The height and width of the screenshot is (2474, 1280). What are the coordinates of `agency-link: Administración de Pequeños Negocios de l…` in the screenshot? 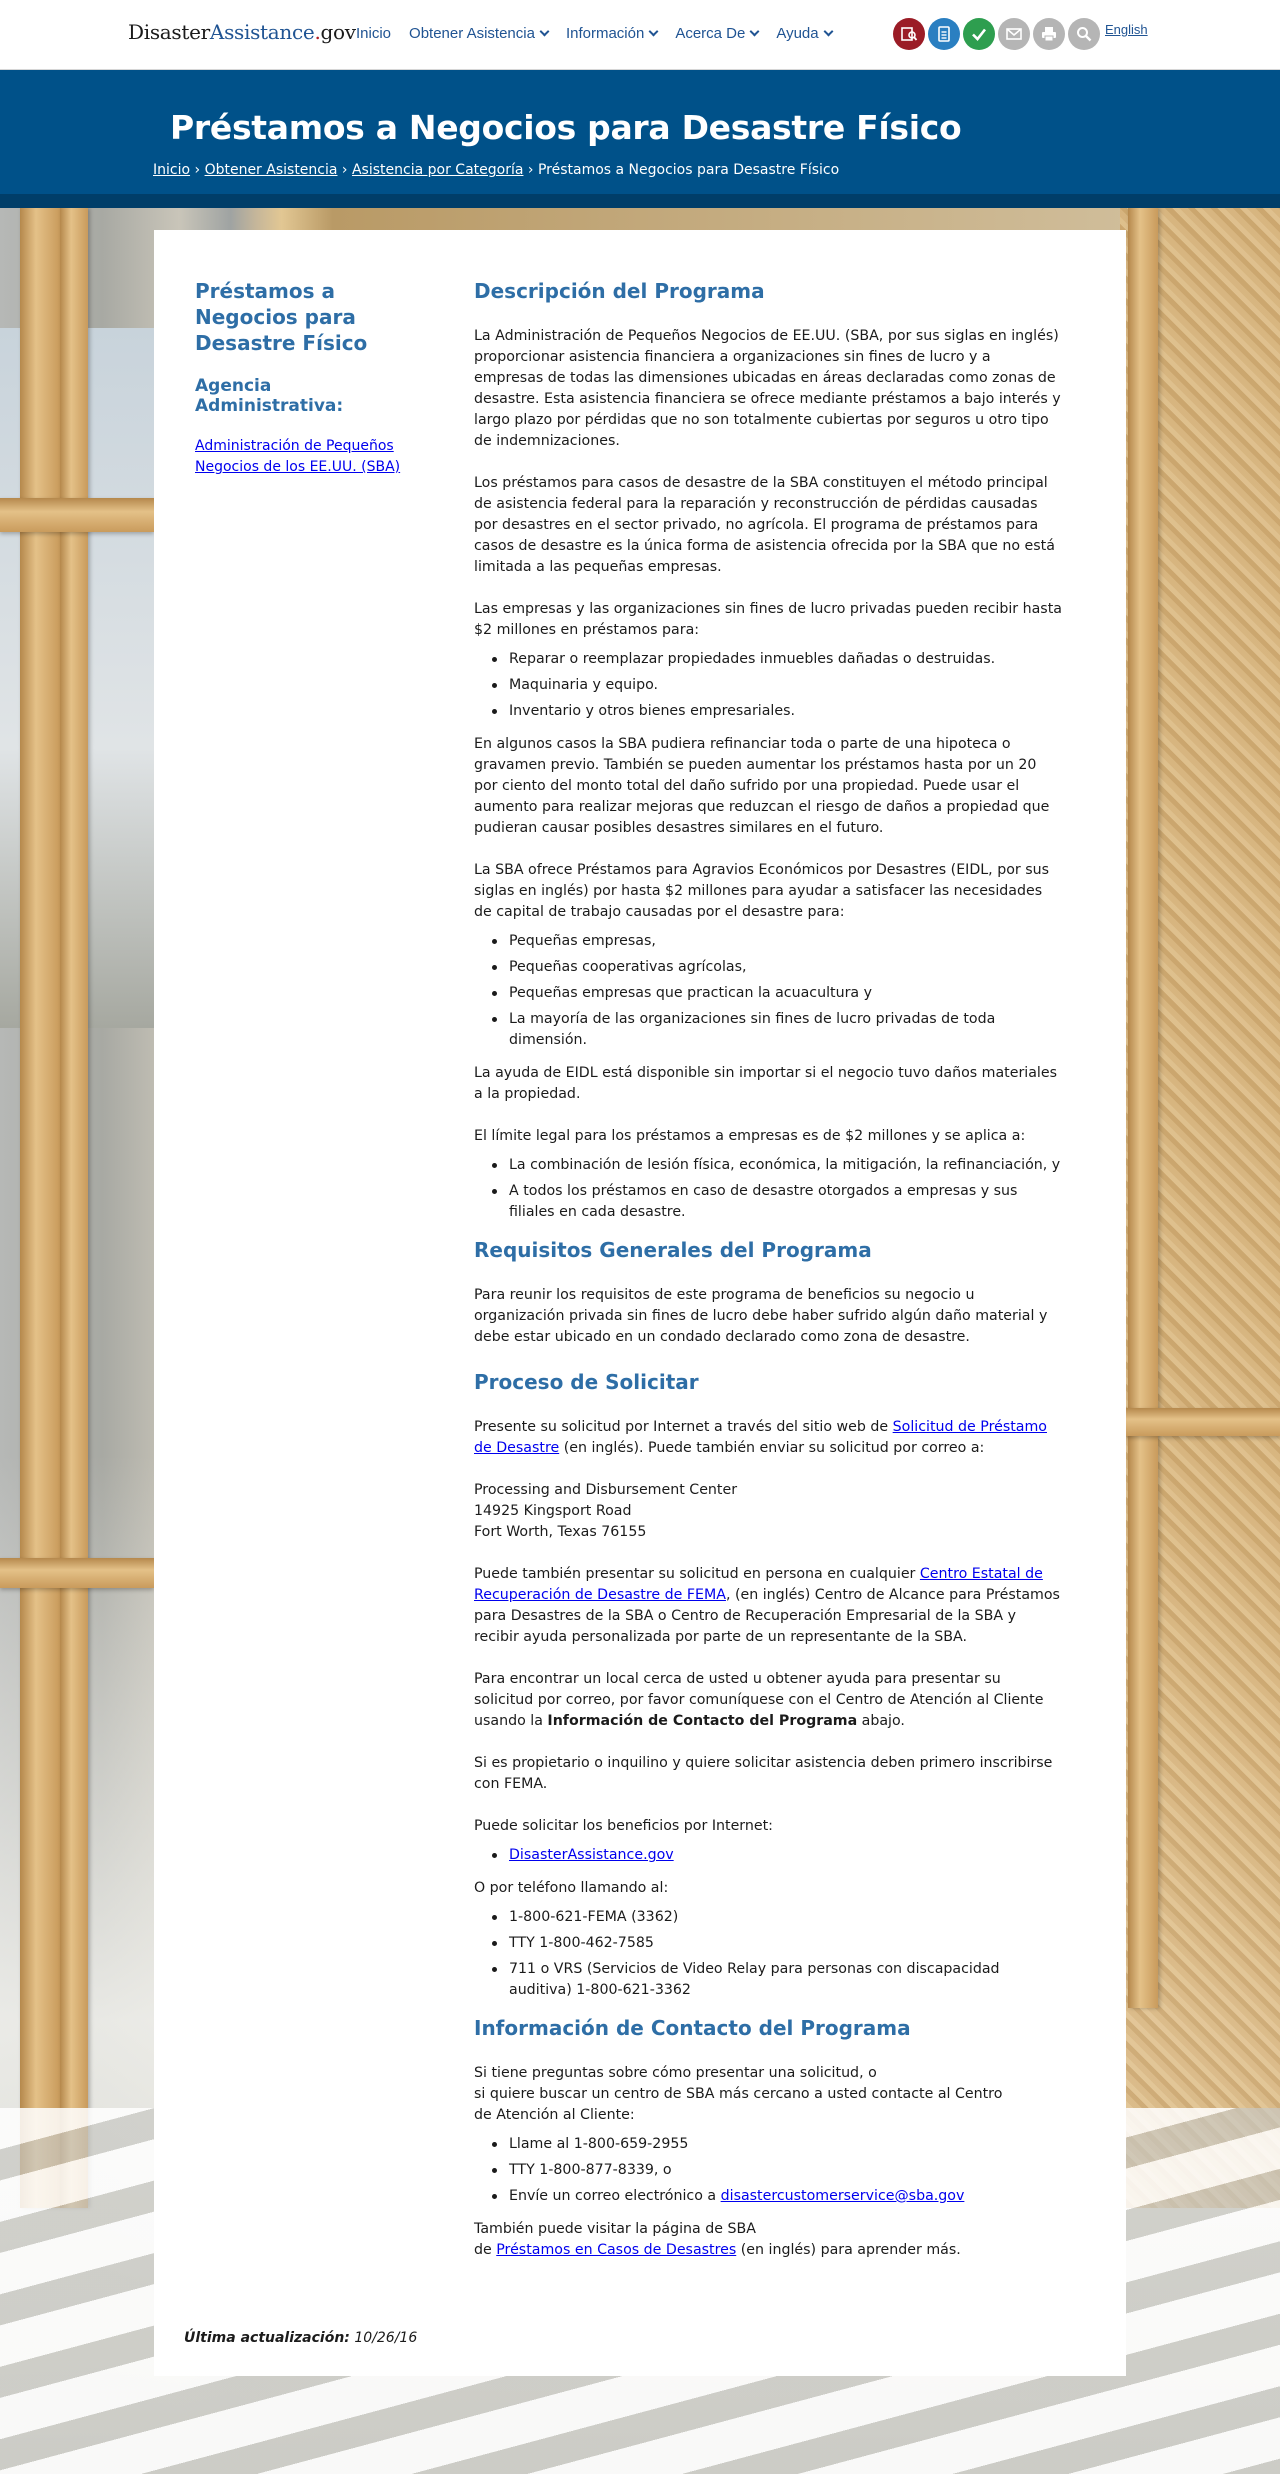 It's located at (305, 457).